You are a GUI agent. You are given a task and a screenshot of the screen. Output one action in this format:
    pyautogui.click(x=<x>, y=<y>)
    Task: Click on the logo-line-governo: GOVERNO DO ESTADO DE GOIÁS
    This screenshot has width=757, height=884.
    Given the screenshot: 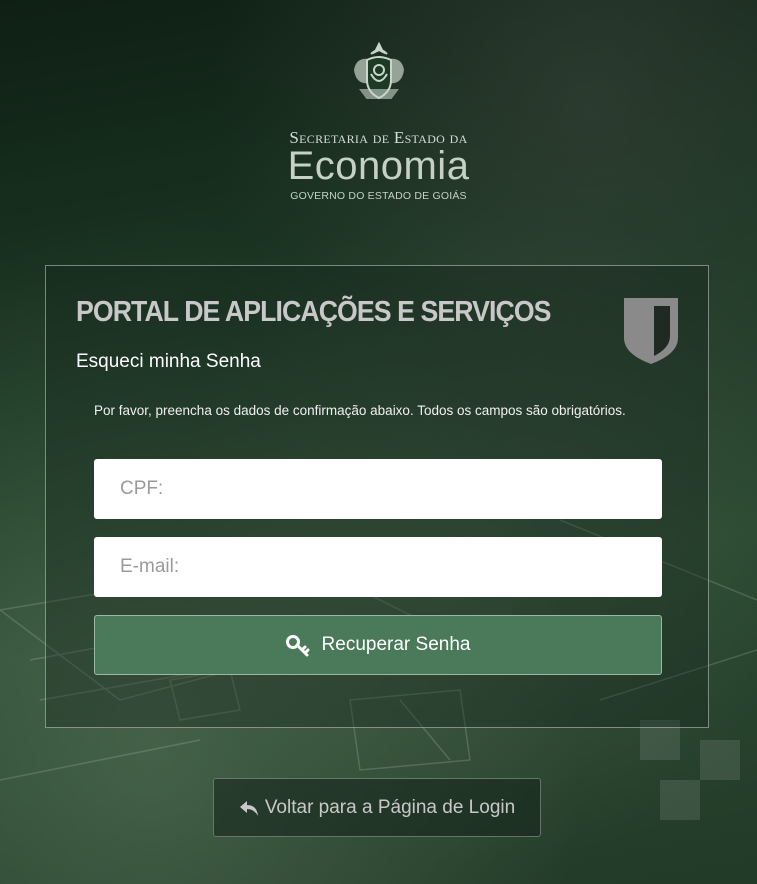 What is the action you would take?
    pyautogui.click(x=378, y=196)
    